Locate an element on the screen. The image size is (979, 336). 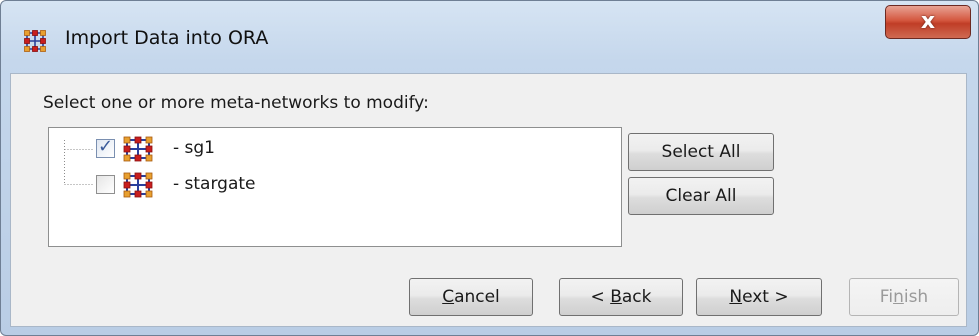
next-label-rest: ext > is located at coordinates (765, 297).